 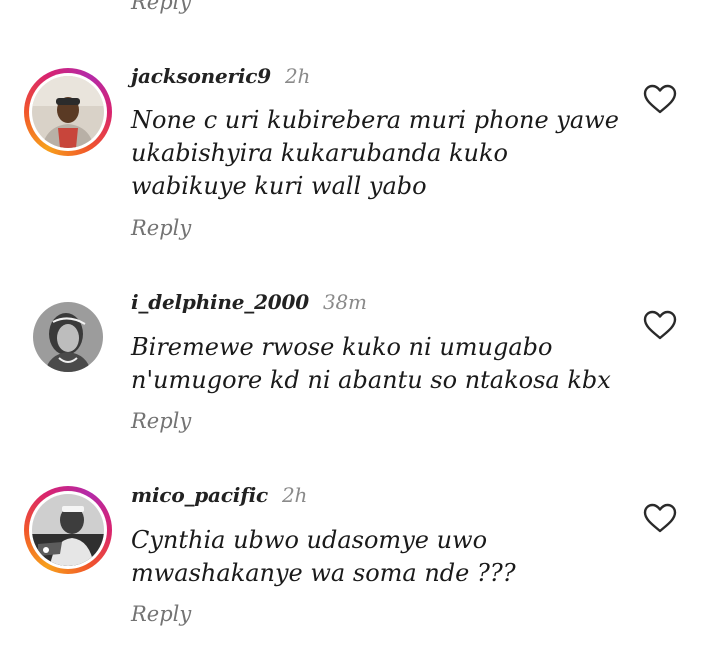 What do you see at coordinates (201, 76) in the screenshot?
I see `username-text: jacksoneric9` at bounding box center [201, 76].